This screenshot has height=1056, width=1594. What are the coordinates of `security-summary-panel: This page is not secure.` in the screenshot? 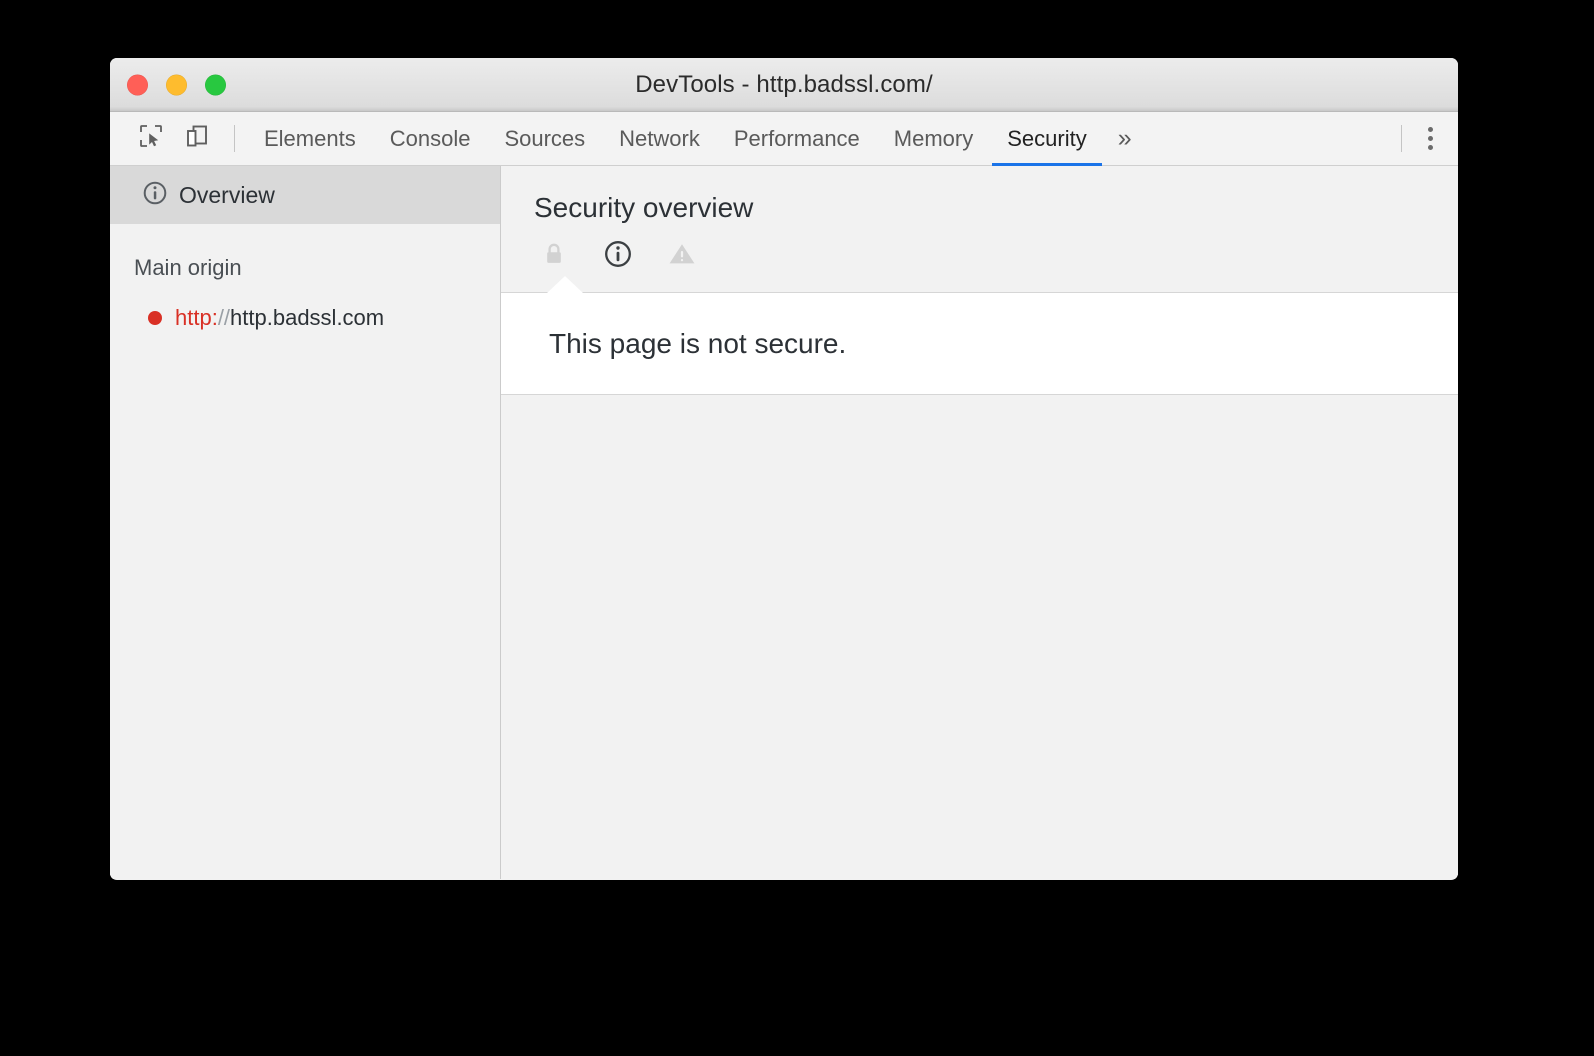 It's located at (979, 335).